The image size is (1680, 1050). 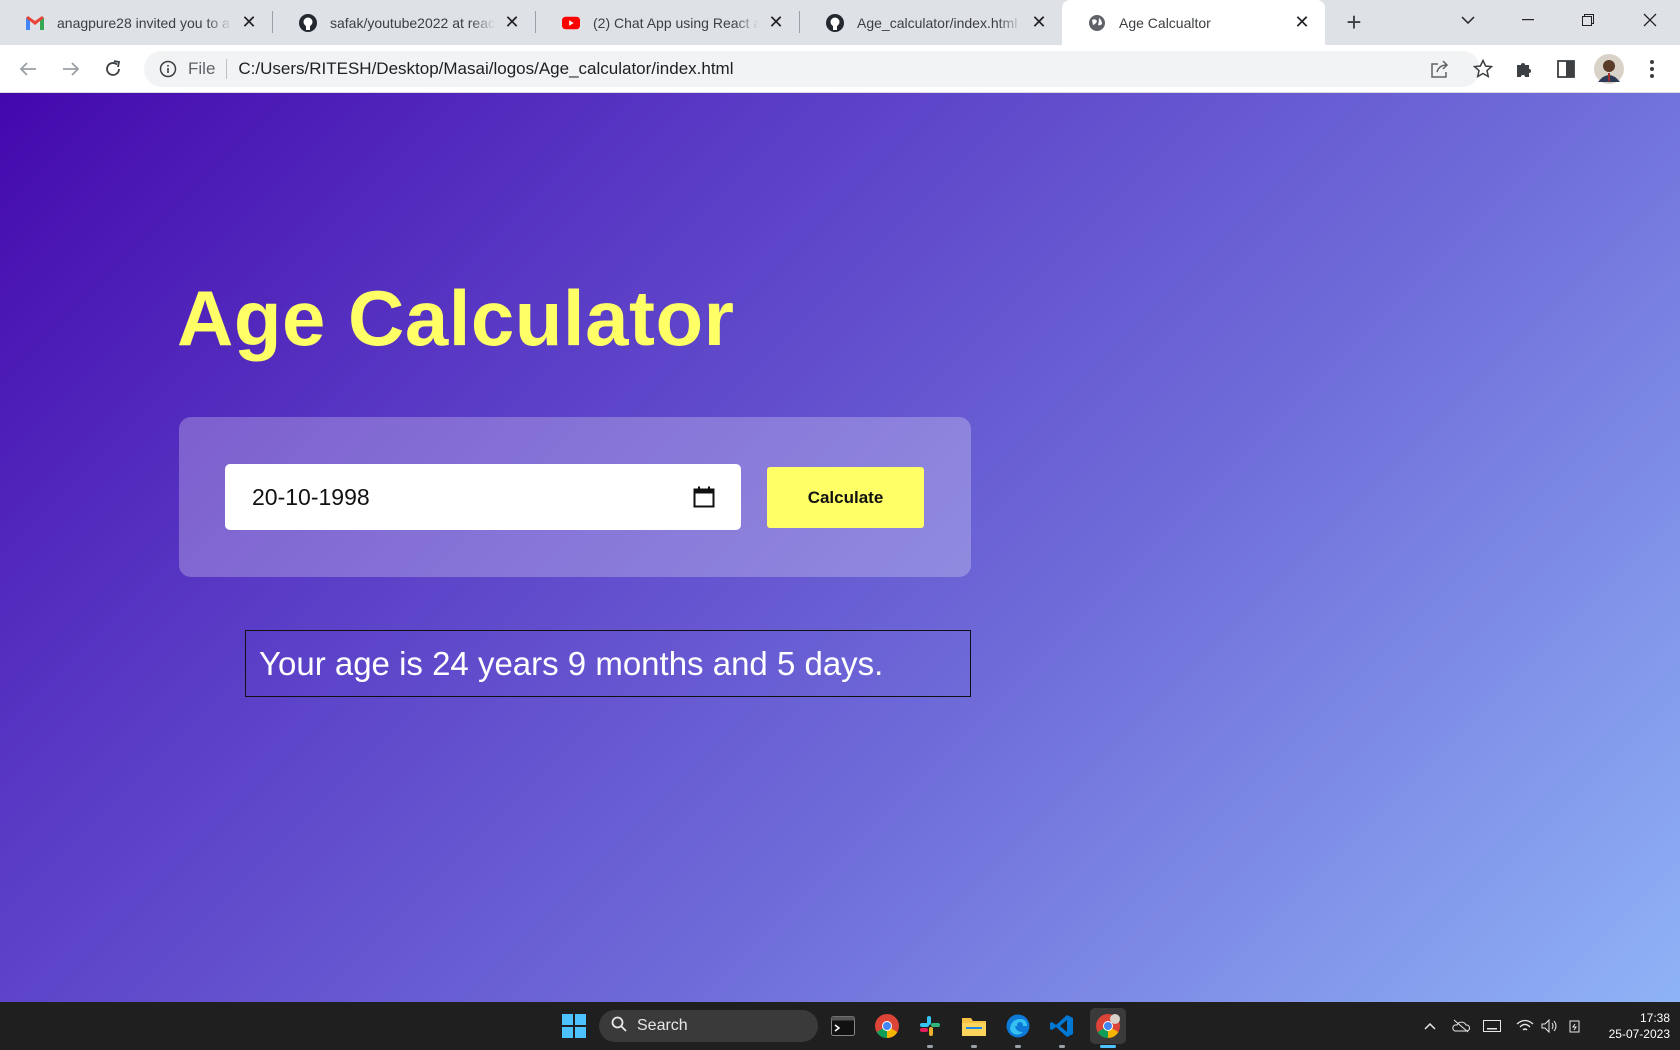 What do you see at coordinates (202, 68) in the screenshot?
I see `scheme-label: File` at bounding box center [202, 68].